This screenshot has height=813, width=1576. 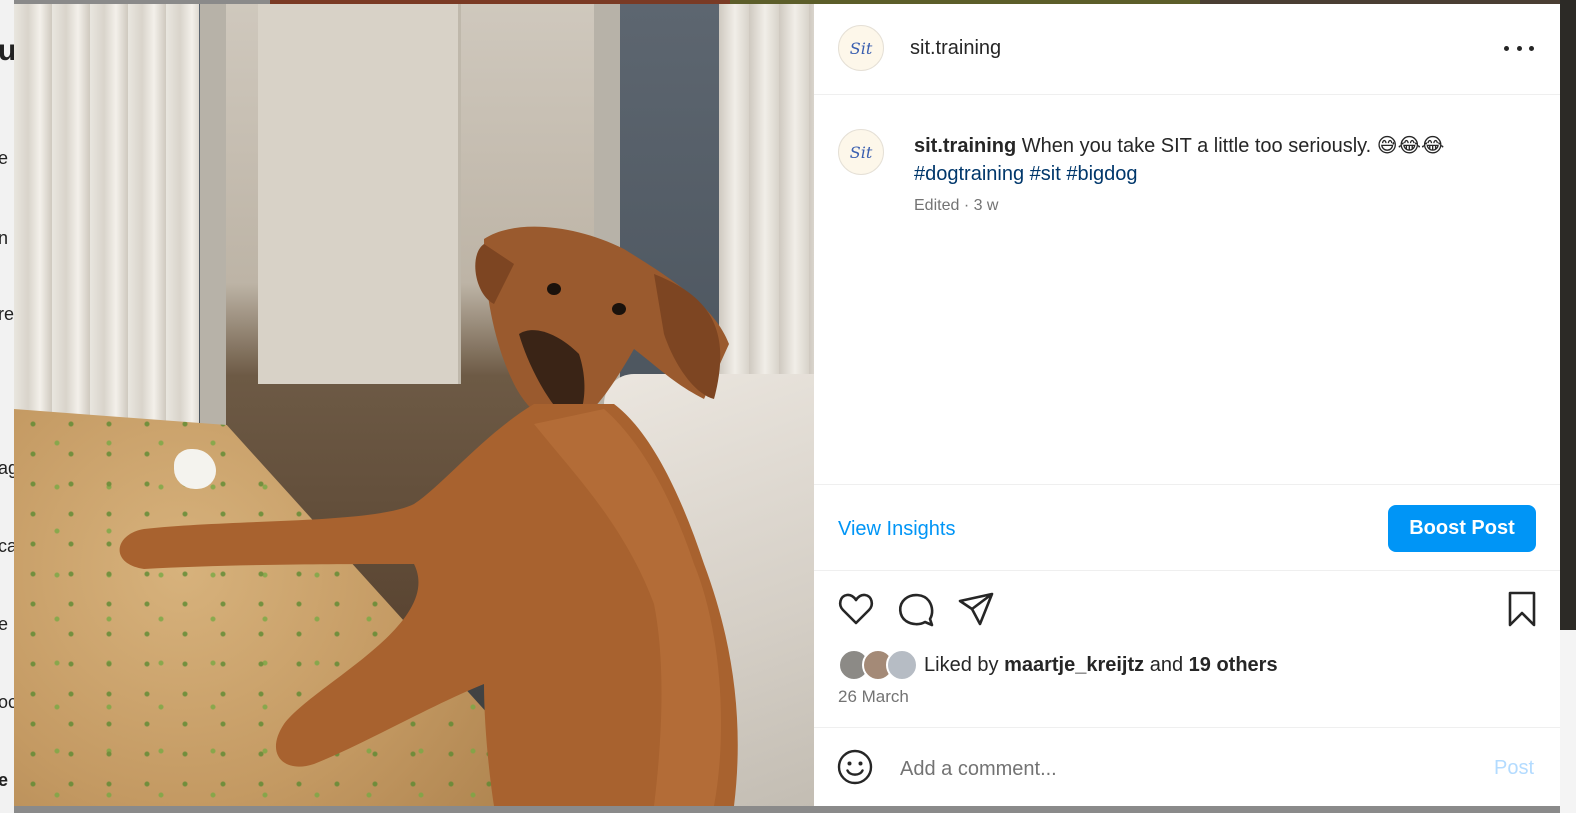 I want to click on liked-others-link: 19 others, so click(x=1233, y=665).